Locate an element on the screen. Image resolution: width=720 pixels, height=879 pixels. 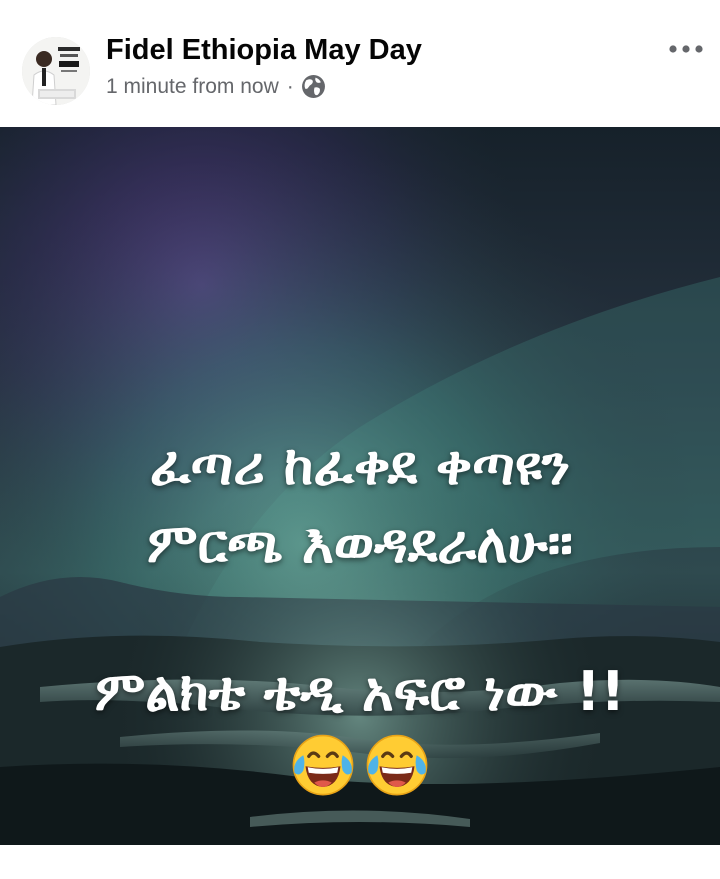
more-options-button is located at coordinates (686, 49).